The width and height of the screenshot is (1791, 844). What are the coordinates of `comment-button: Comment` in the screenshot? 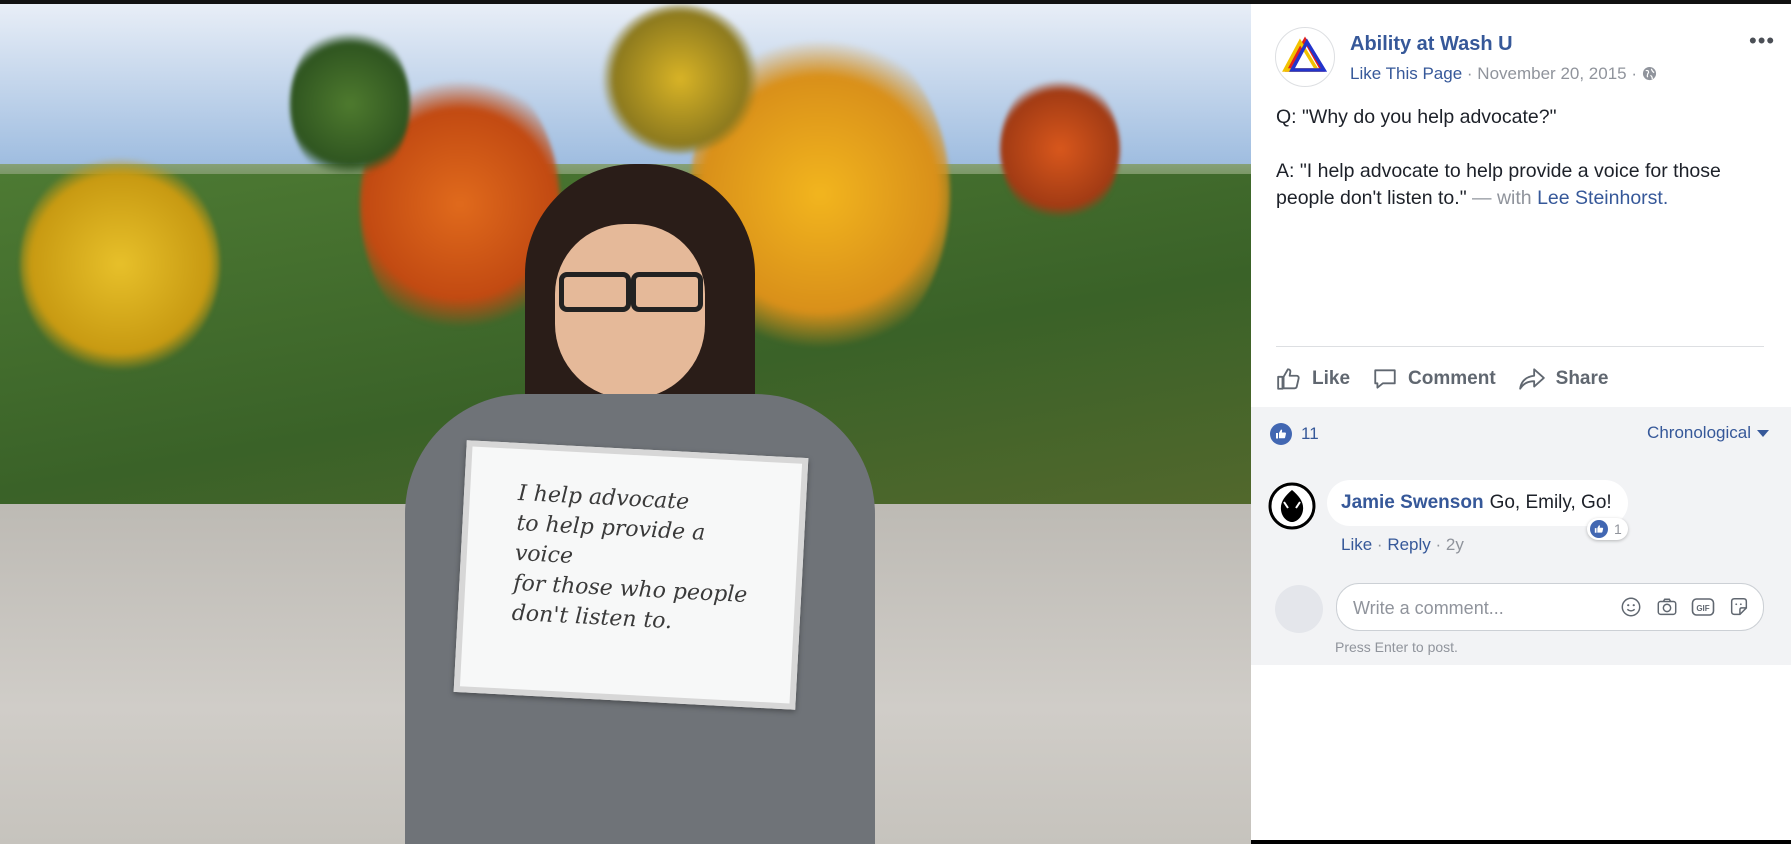 It's located at (1434, 379).